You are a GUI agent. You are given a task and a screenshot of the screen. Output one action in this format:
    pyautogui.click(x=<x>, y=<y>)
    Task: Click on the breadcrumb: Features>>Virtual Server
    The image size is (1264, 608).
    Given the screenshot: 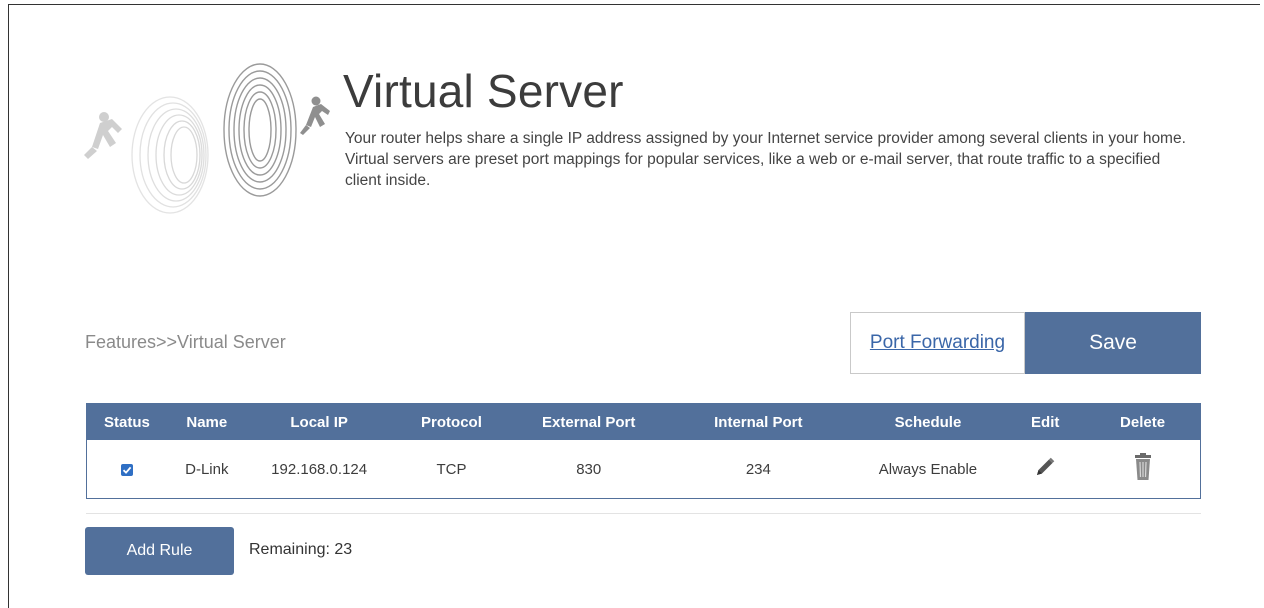 What is the action you would take?
    pyautogui.click(x=185, y=342)
    